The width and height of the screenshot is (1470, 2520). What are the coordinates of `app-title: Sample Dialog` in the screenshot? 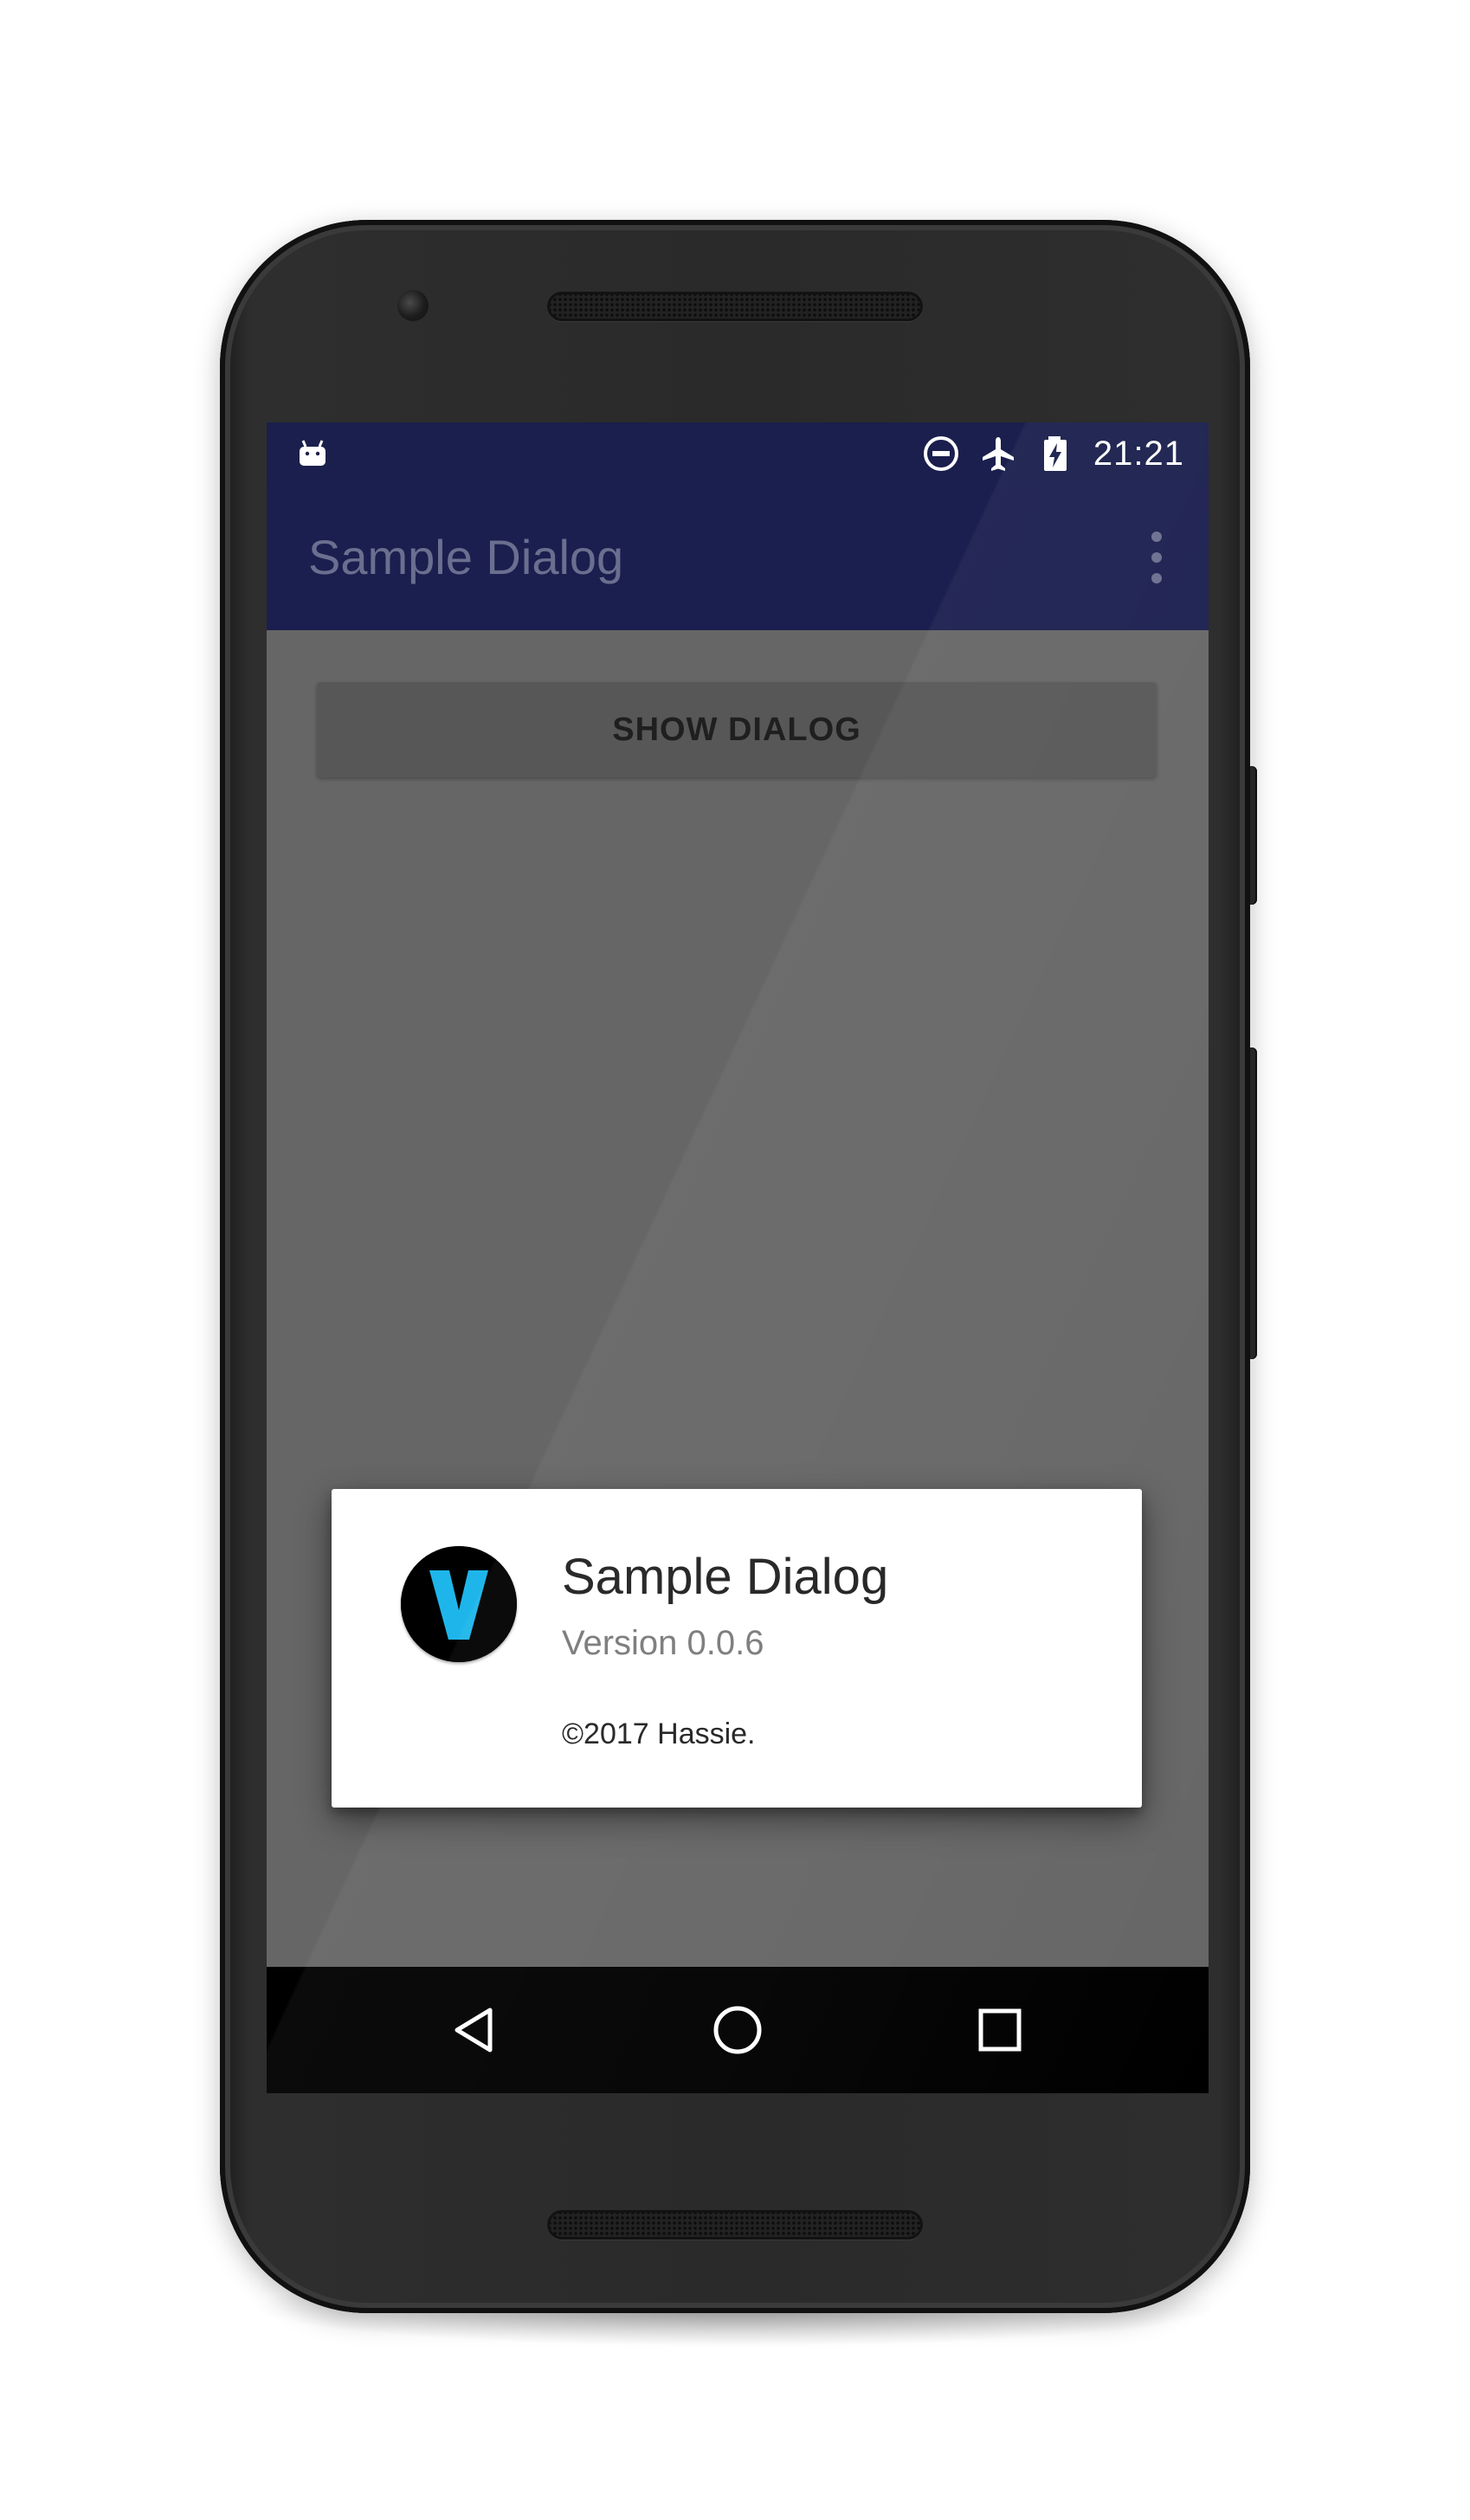 It's located at (466, 557).